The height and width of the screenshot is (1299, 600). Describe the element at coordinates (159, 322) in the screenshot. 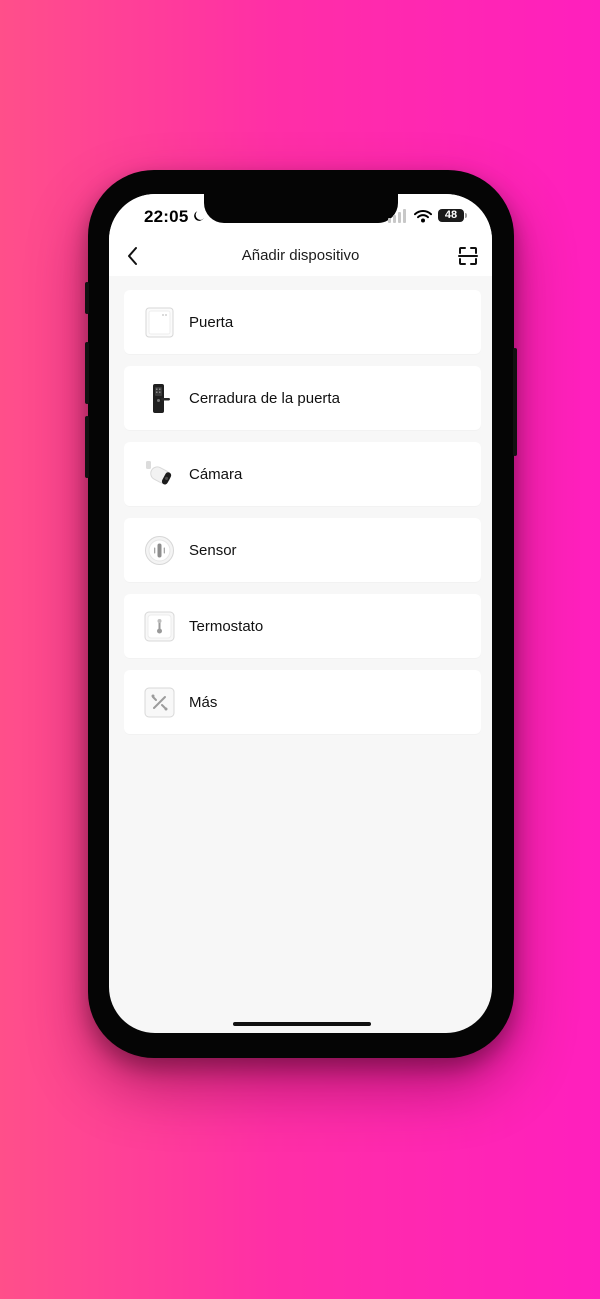

I see `gateway-icon` at that location.